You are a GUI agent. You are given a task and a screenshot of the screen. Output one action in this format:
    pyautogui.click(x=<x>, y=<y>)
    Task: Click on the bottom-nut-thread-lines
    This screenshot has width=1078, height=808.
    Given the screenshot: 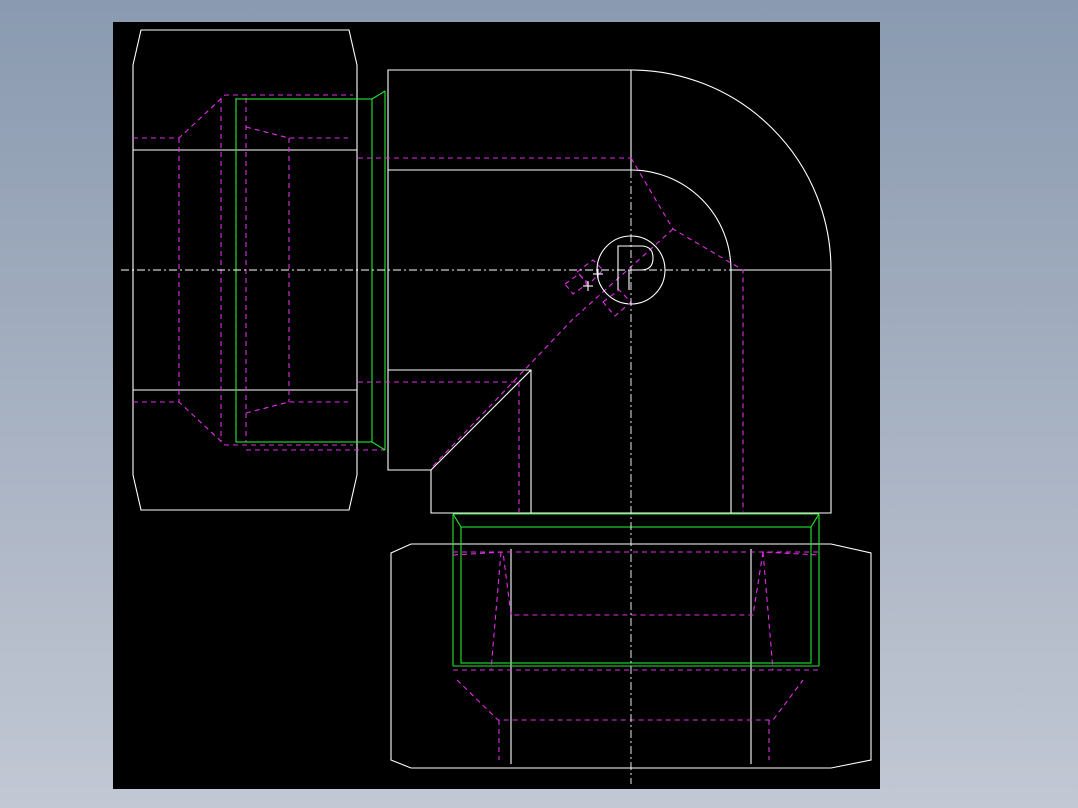 What is the action you would take?
    pyautogui.click(x=636, y=590)
    